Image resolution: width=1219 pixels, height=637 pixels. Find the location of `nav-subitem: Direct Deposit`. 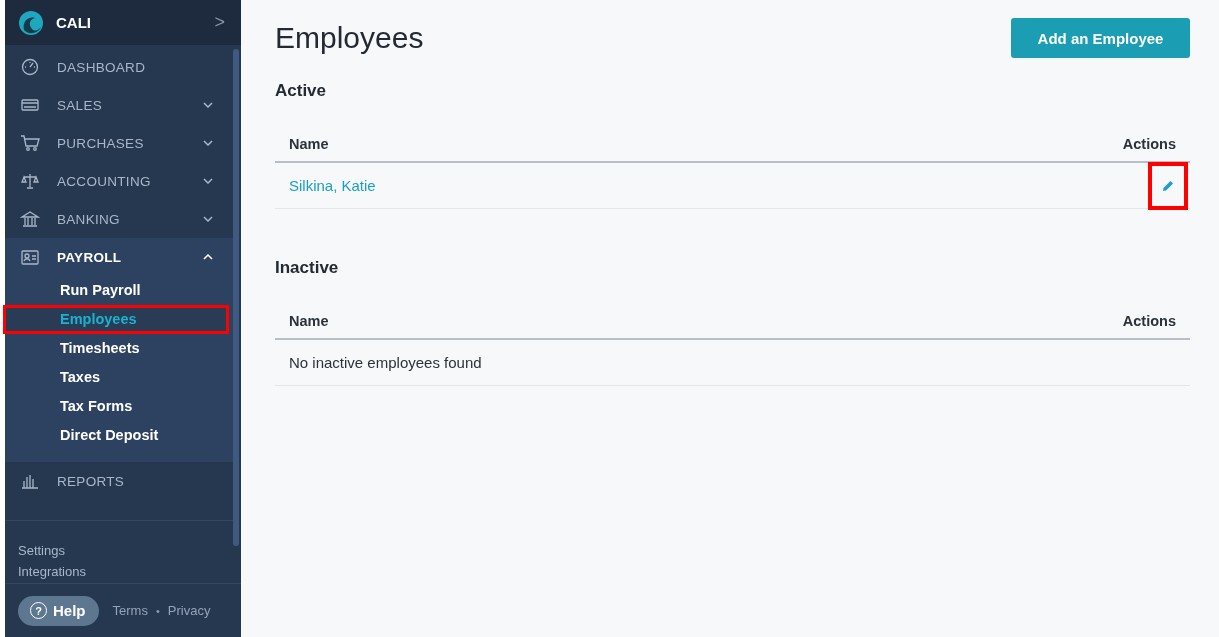

nav-subitem: Direct Deposit is located at coordinates (116, 435).